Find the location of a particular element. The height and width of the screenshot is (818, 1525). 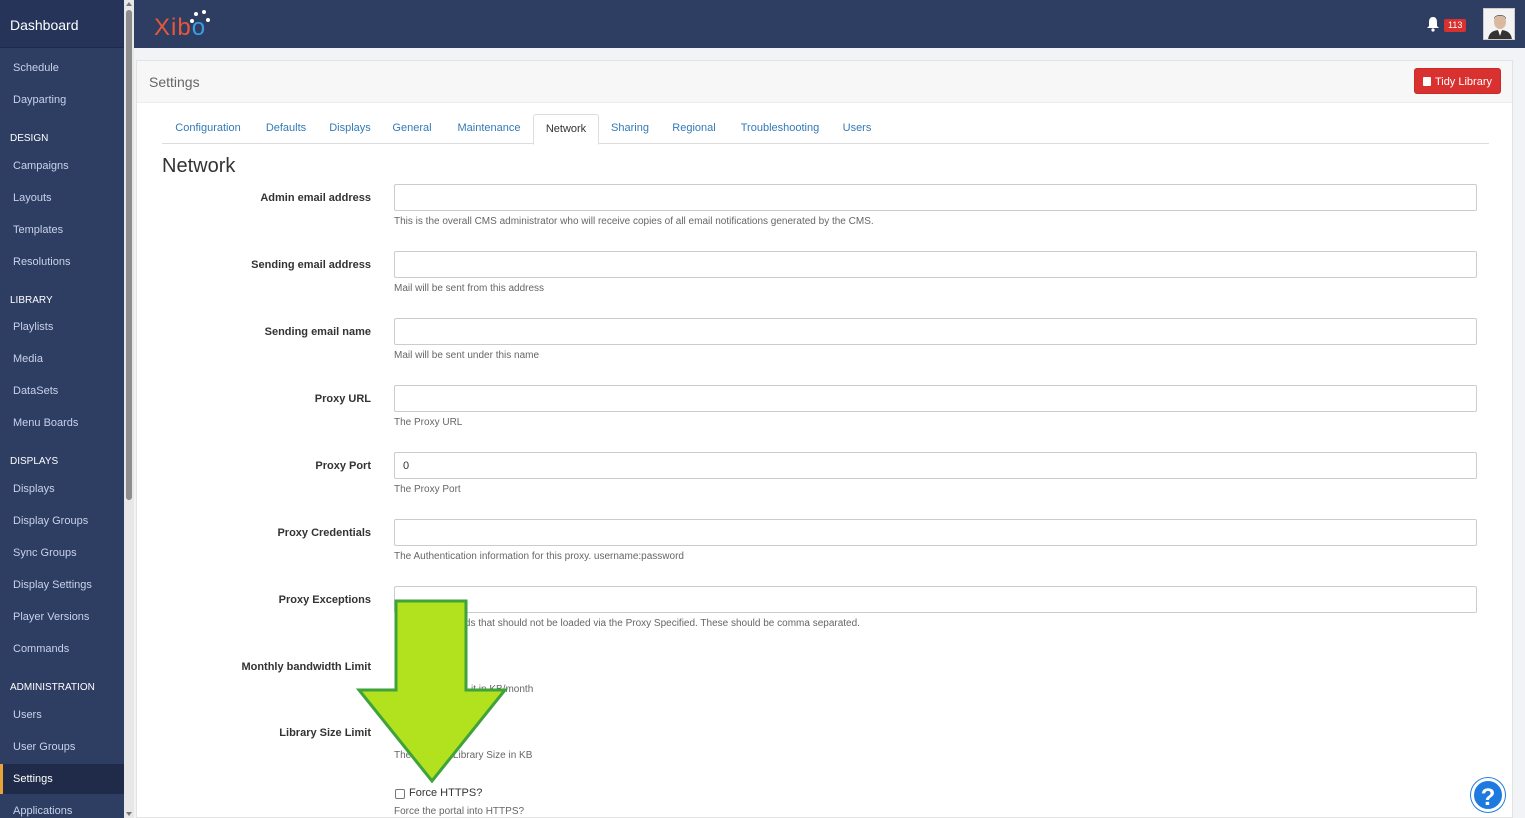

user-avatar is located at coordinates (1499, 24).